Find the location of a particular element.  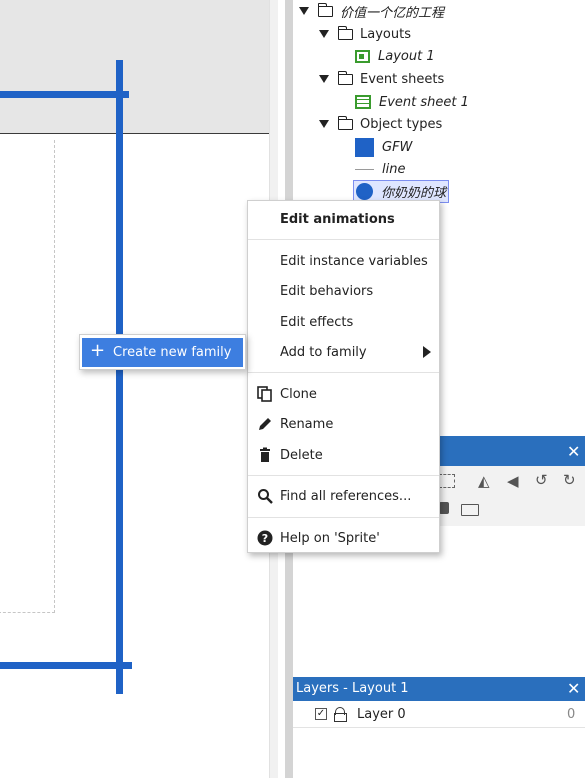

layer-row: ✓ Layer 0 0 is located at coordinates (439, 714).